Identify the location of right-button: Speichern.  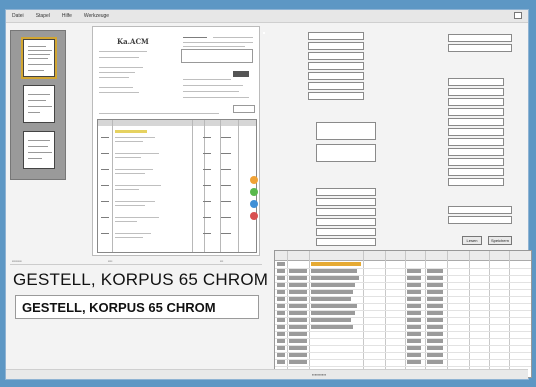
(500, 240).